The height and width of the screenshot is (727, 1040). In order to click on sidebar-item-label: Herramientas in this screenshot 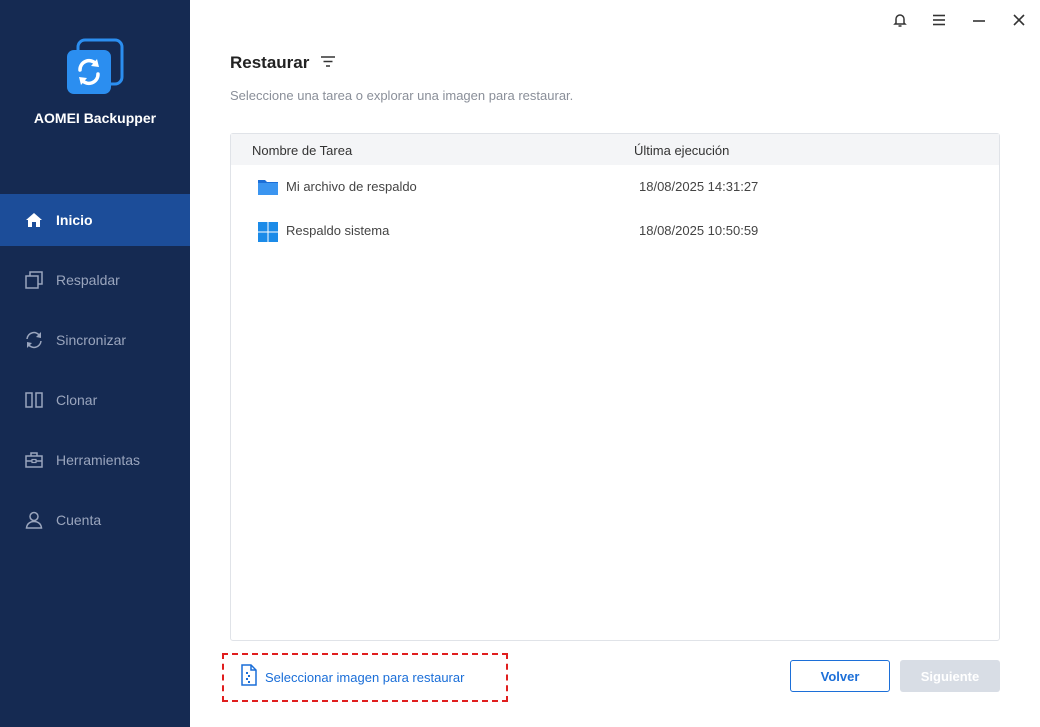, I will do `click(98, 460)`.